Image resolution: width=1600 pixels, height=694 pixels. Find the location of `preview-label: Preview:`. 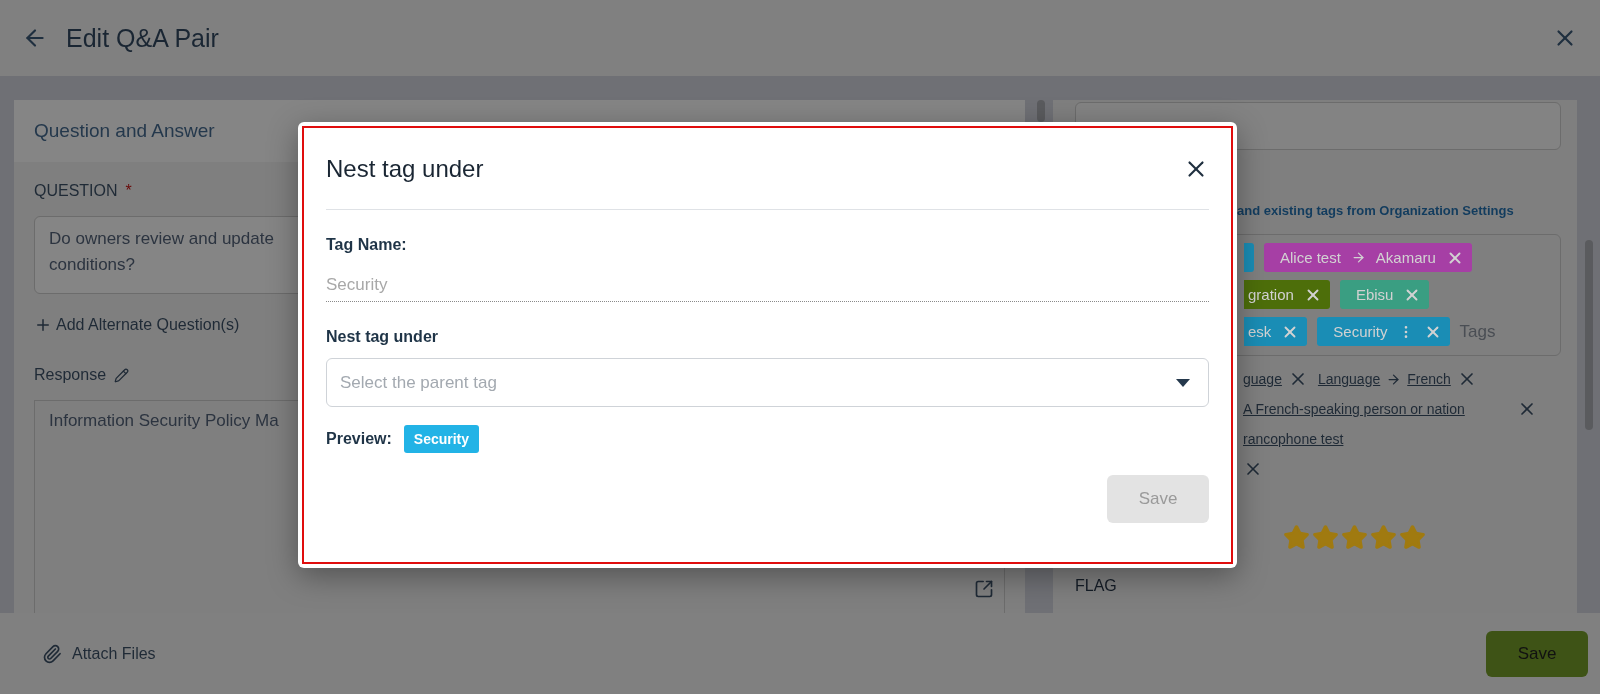

preview-label: Preview: is located at coordinates (359, 439).